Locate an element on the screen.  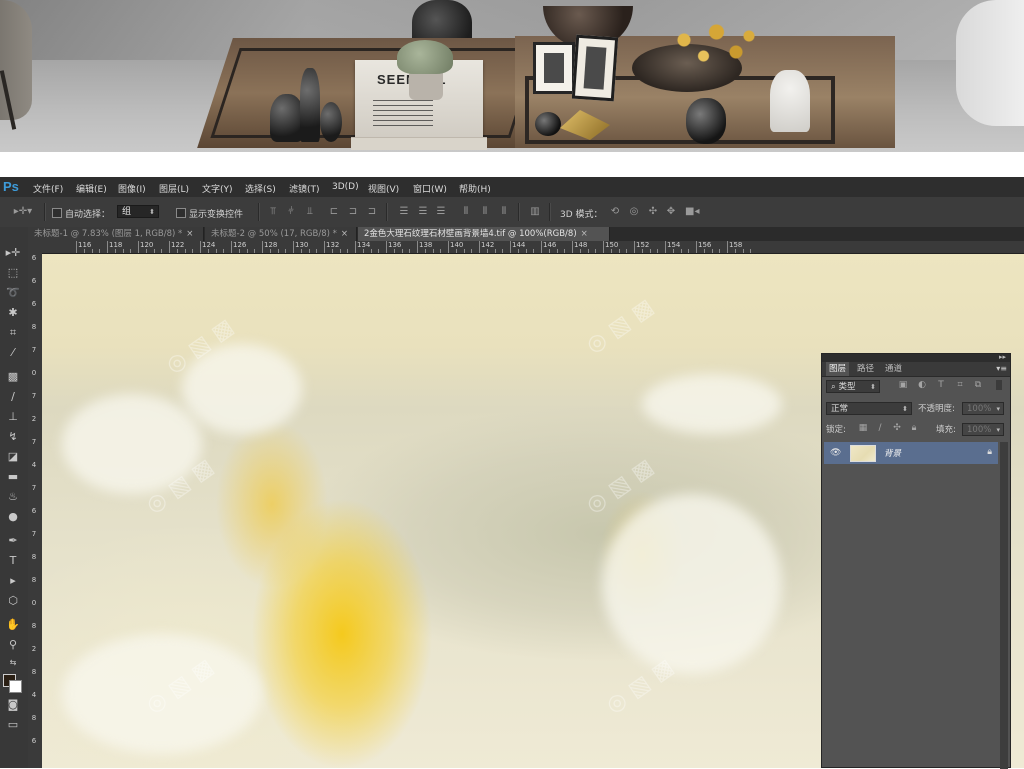
auto-select-checkbox is located at coordinates (57, 213).